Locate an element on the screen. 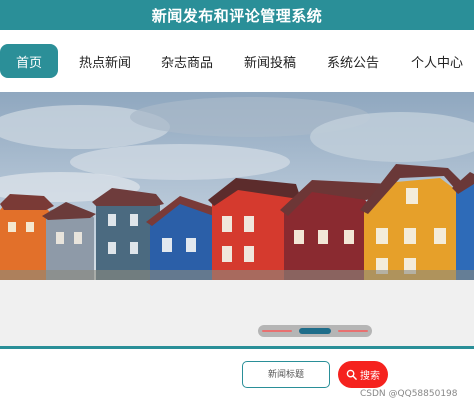  main-navbar: 首页 热点新闻 杂志商品 新闻投稿 系统公告 个人中心 is located at coordinates (237, 60).